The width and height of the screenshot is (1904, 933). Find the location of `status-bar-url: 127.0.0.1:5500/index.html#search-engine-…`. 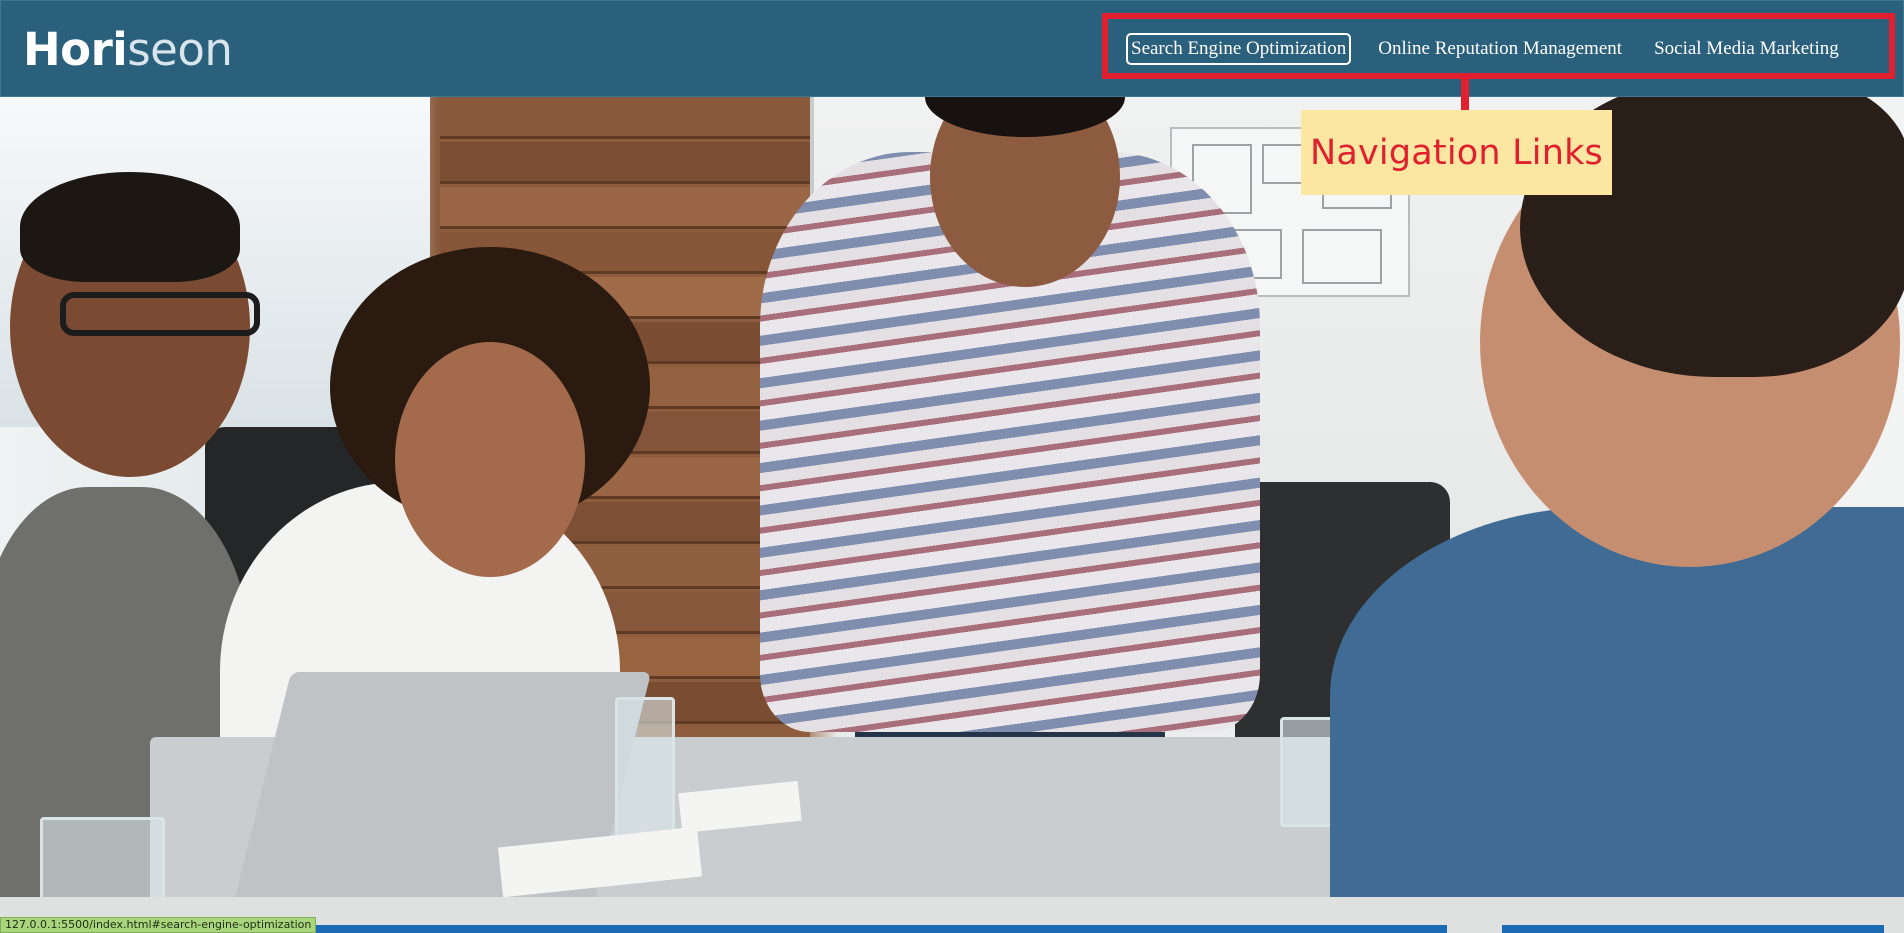

status-bar-url: 127.0.0.1:5500/index.html#search-engine-… is located at coordinates (158, 925).